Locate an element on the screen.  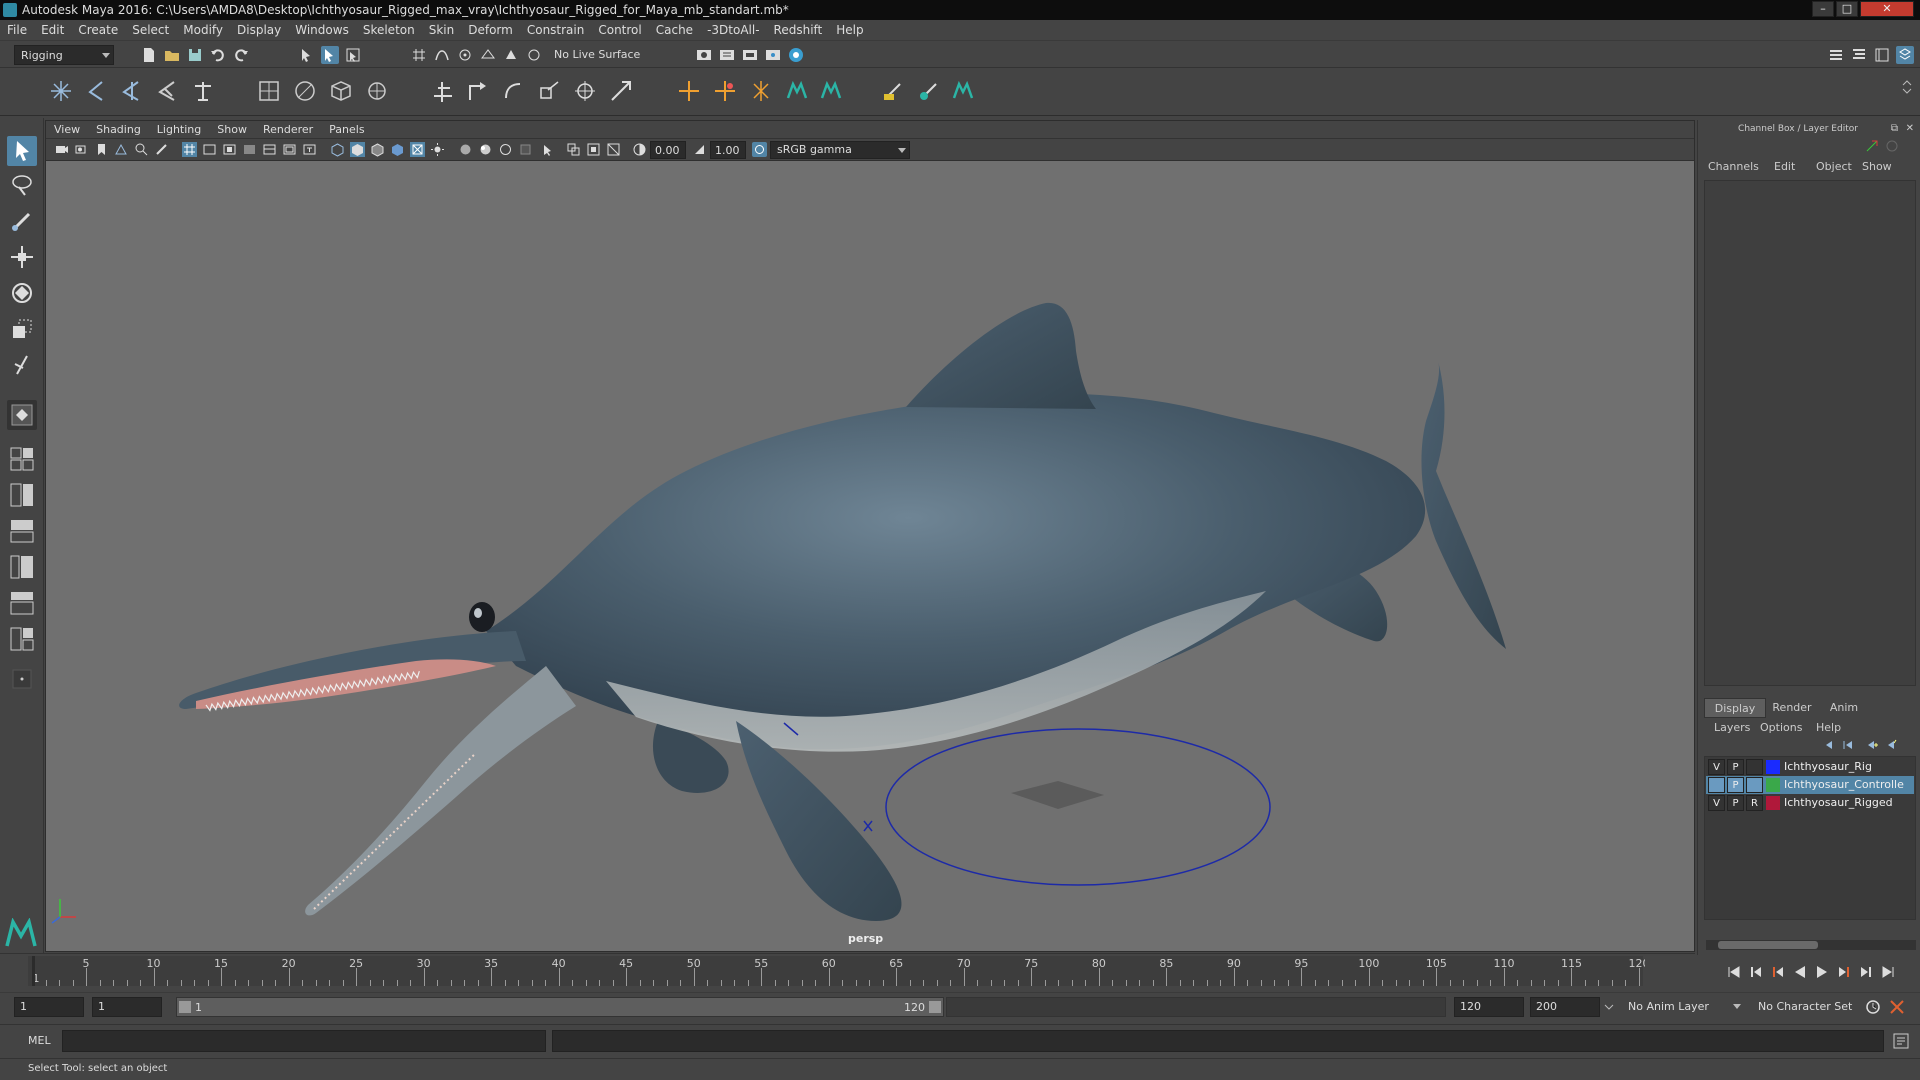
viewport-menu-view: View is located at coordinates (67, 130).